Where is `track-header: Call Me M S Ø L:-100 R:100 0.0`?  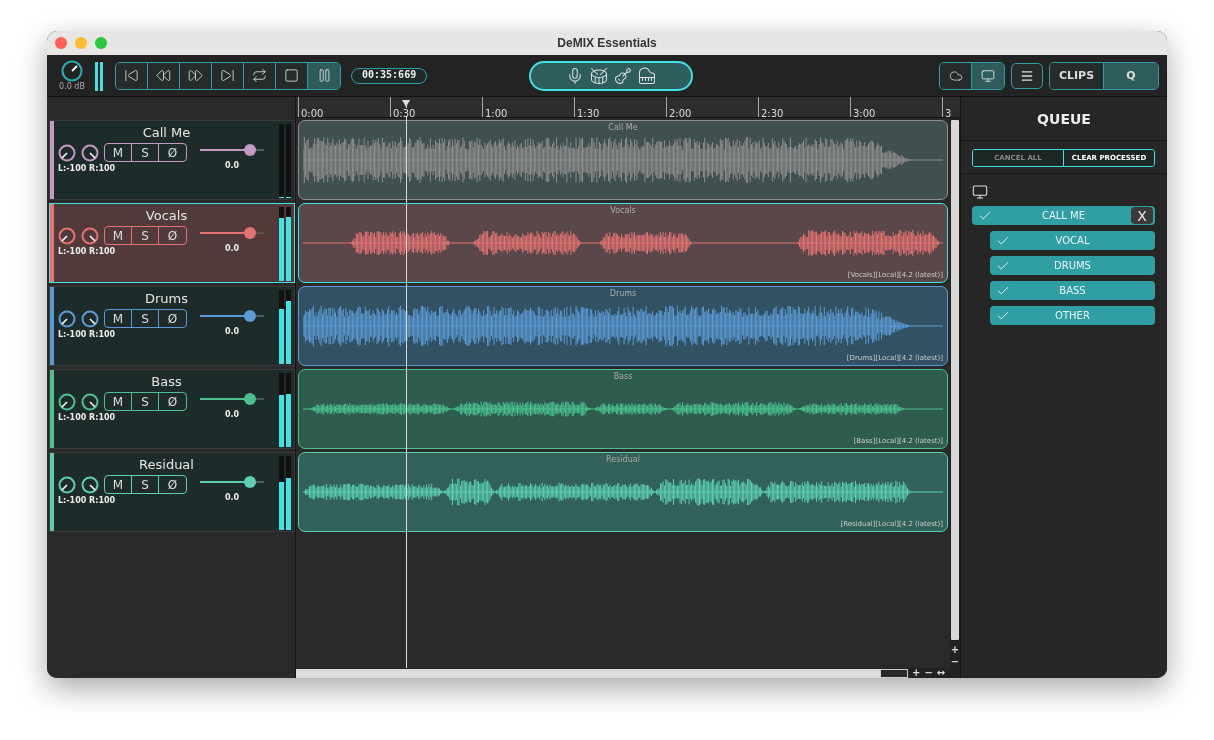 track-header: Call Me M S Ø L:-100 R:100 0.0 is located at coordinates (172, 160).